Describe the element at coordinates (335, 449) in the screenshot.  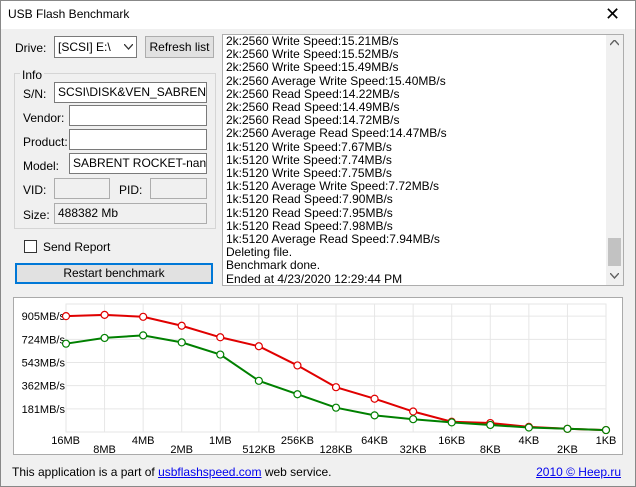
I see `x-tick-label: 128KB` at that location.